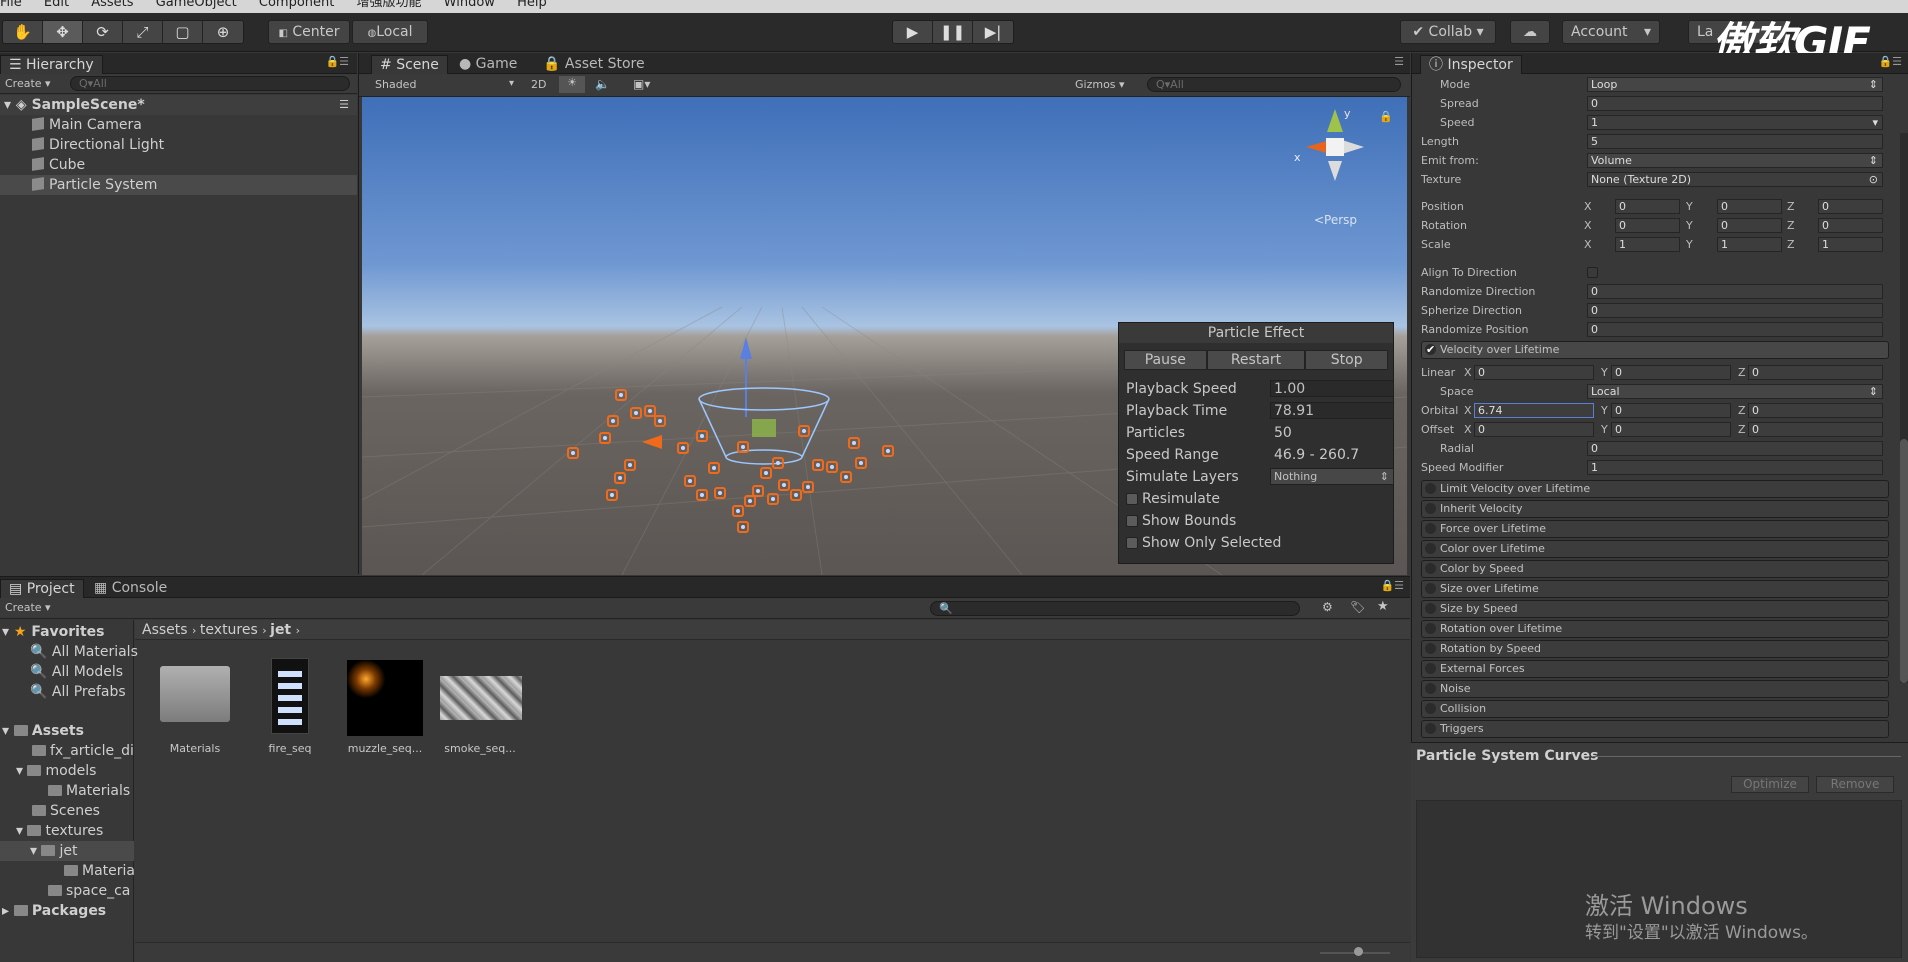  What do you see at coordinates (1655, 489) in the screenshot?
I see `module-limit-velocity: Limit Velocity over Lifetime` at bounding box center [1655, 489].